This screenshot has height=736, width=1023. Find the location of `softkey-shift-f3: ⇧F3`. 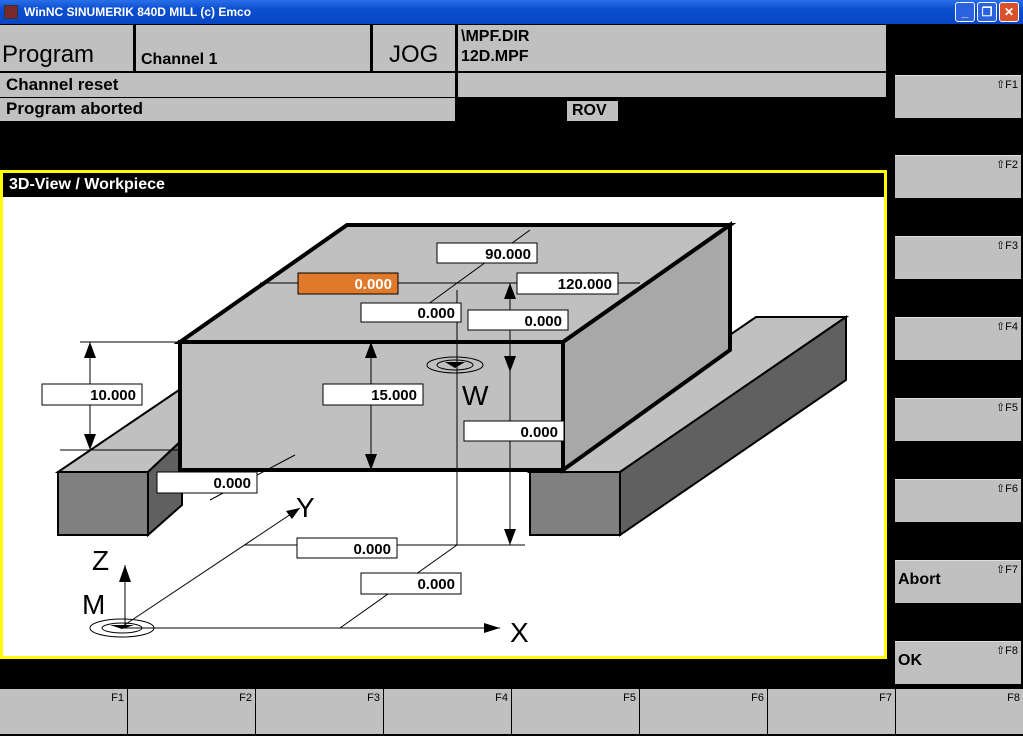

softkey-shift-f3: ⇧F3 is located at coordinates (958, 257).